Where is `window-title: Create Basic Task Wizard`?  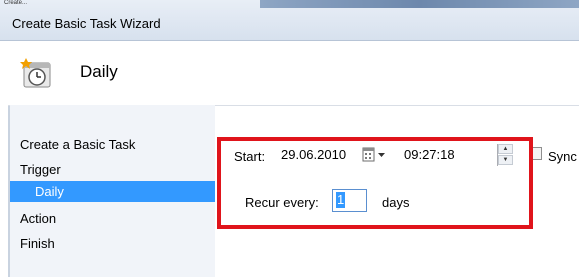
window-title: Create Basic Task Wizard is located at coordinates (86, 23).